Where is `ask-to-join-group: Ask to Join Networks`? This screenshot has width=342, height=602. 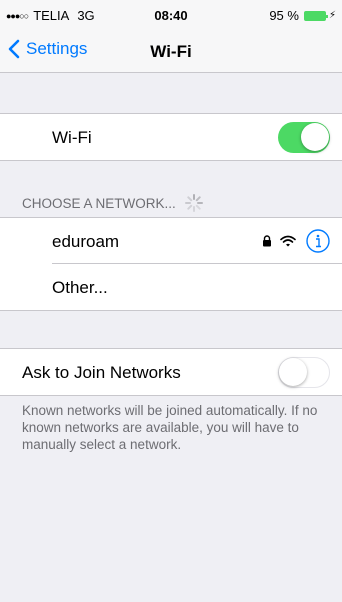
ask-to-join-group: Ask to Join Networks is located at coordinates (171, 372).